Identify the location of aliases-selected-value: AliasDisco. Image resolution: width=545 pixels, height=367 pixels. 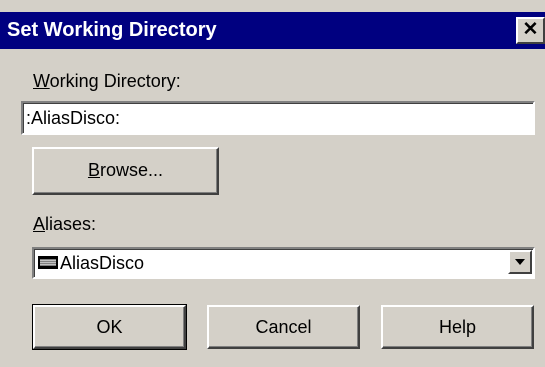
(102, 263).